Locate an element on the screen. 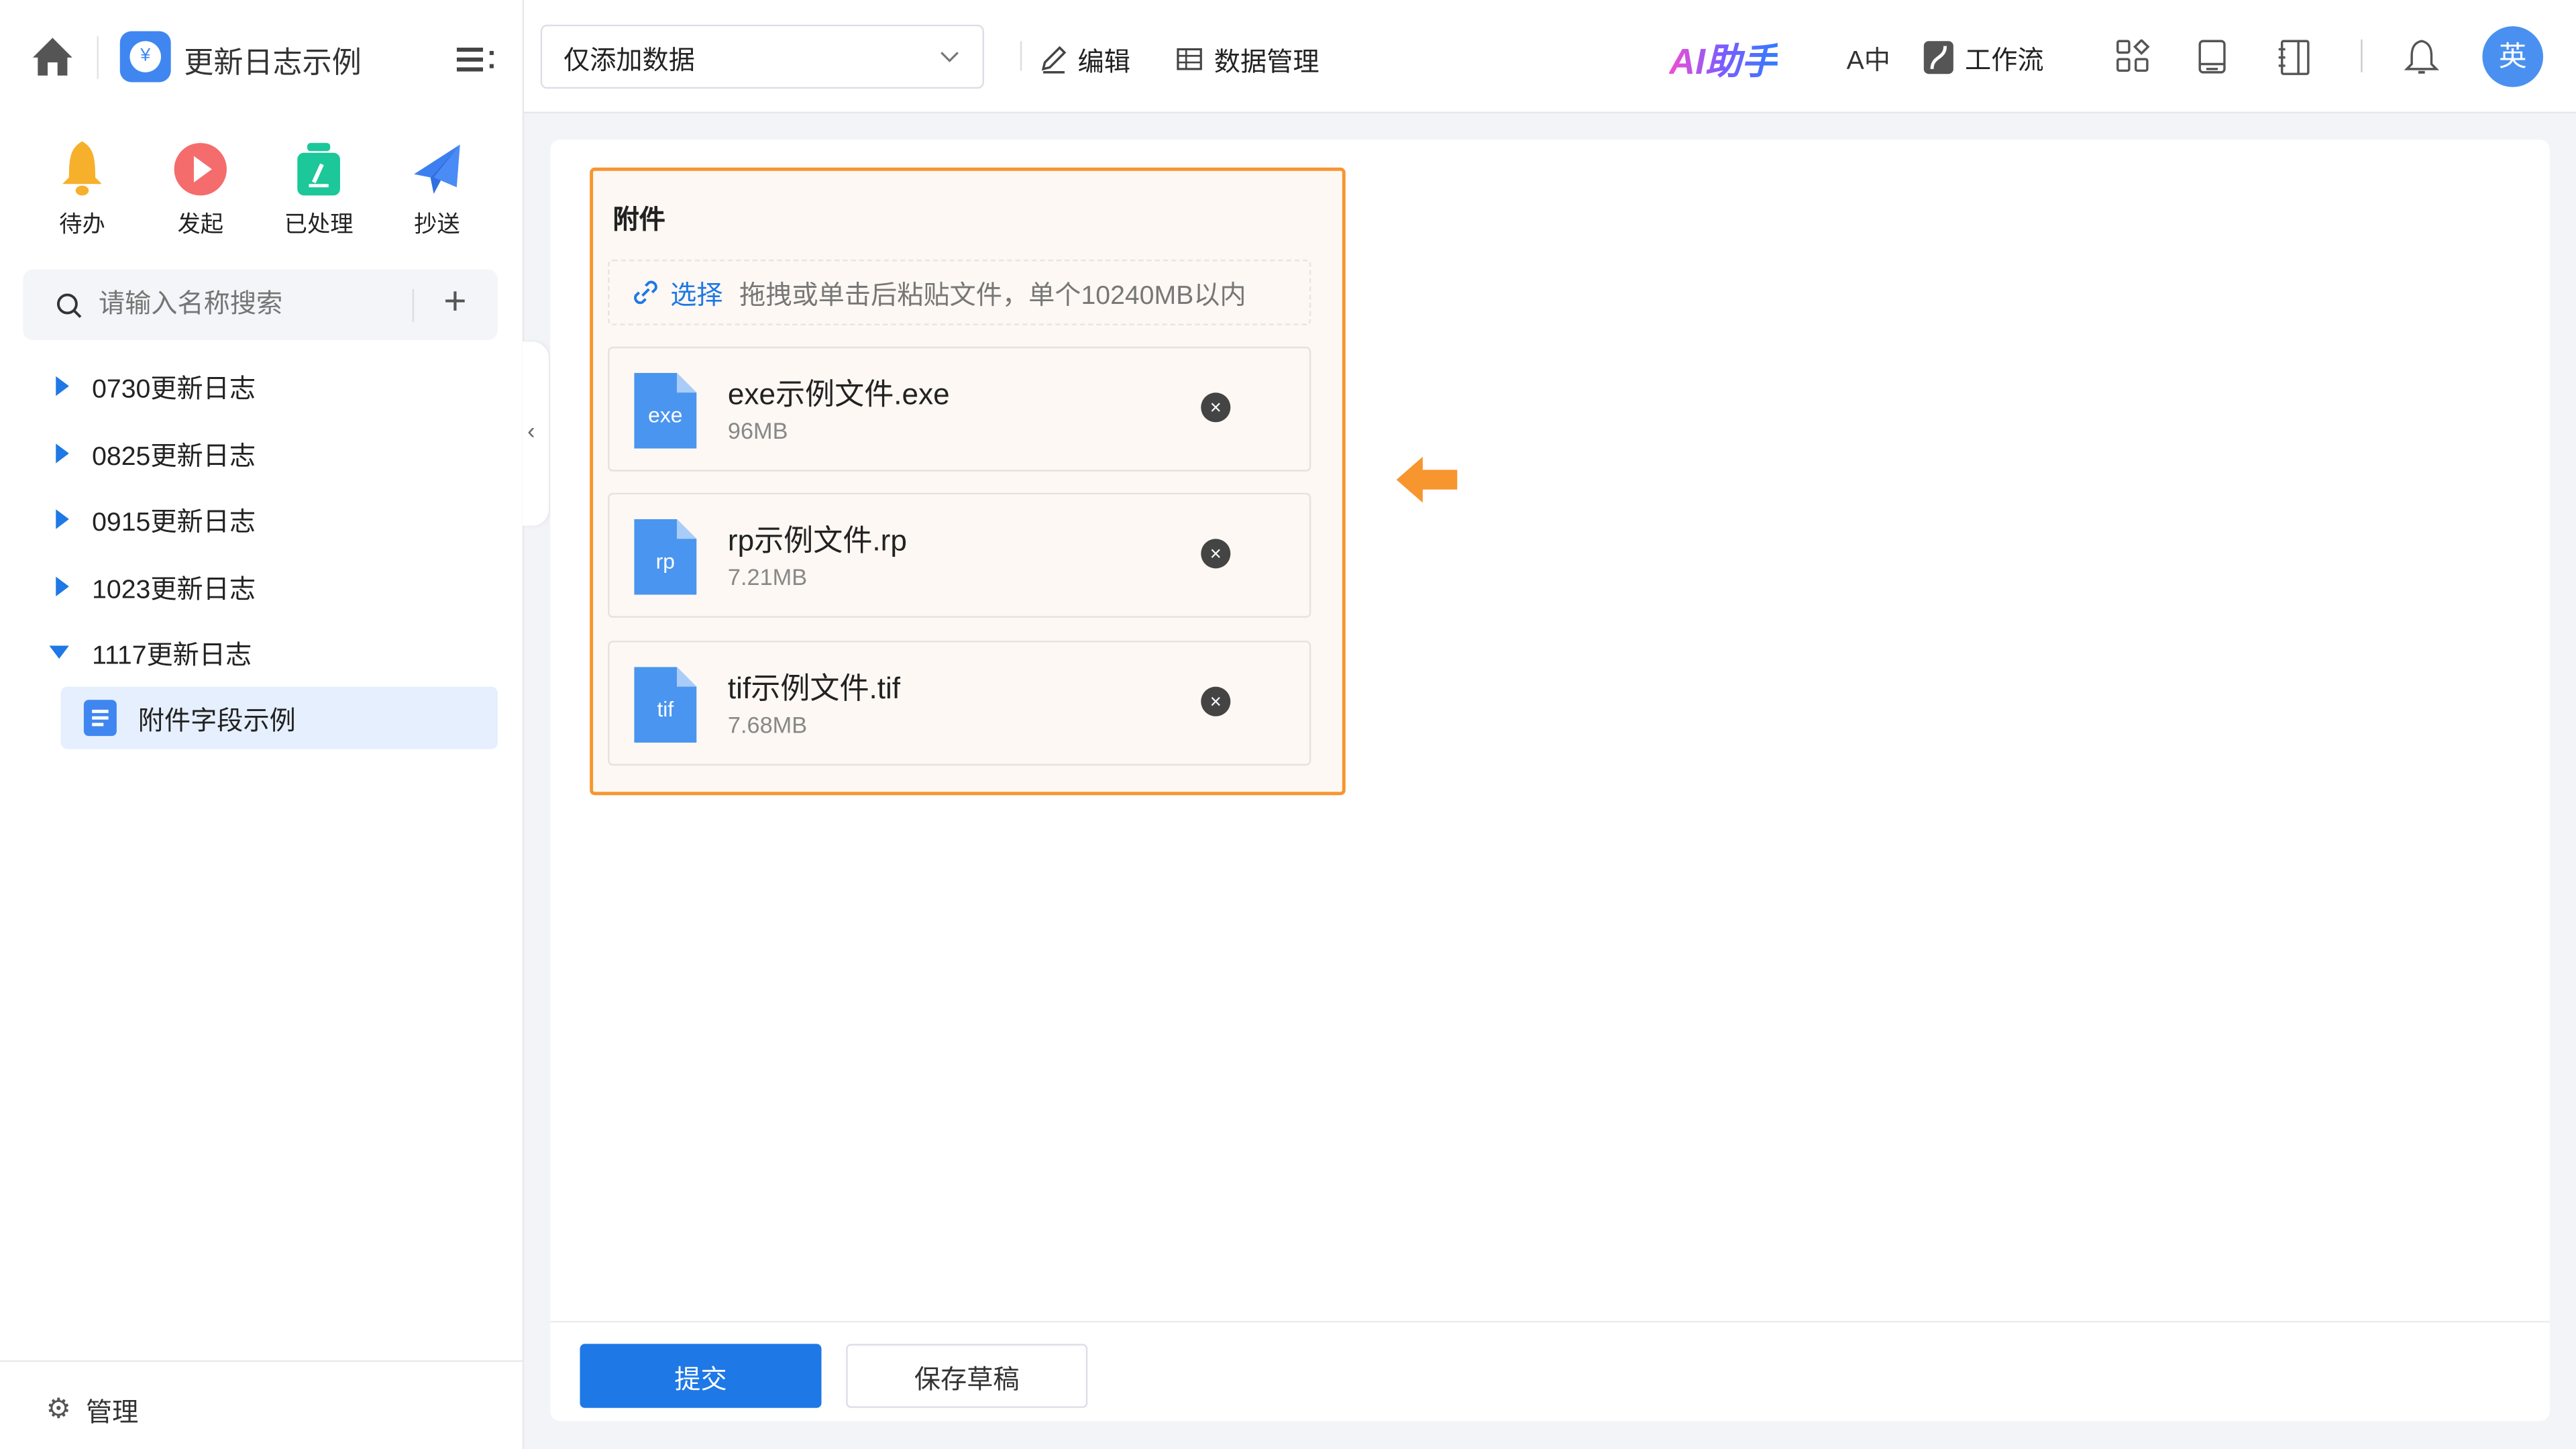  gear-icon: ⚙ is located at coordinates (58, 1409).